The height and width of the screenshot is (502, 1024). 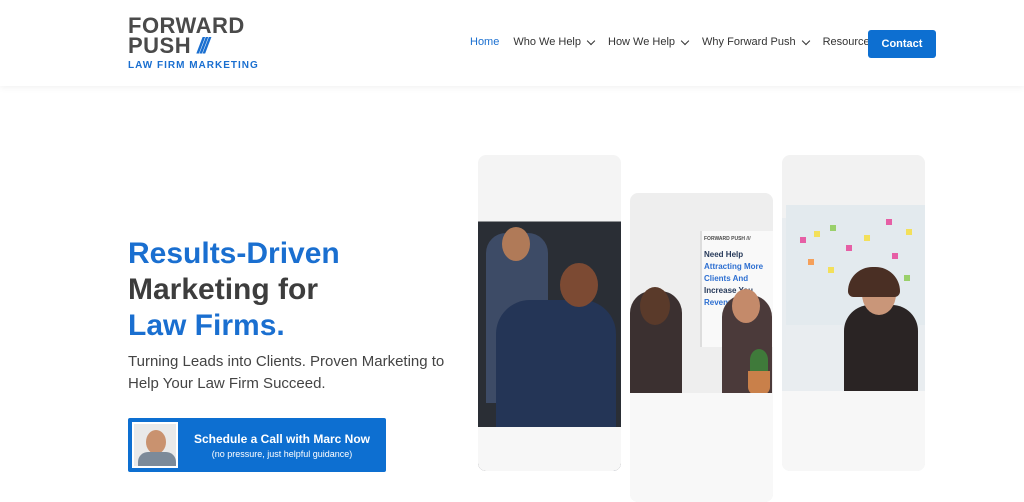 I want to click on banner-brand: FORWARD PUSH ///, so click(x=727, y=239).